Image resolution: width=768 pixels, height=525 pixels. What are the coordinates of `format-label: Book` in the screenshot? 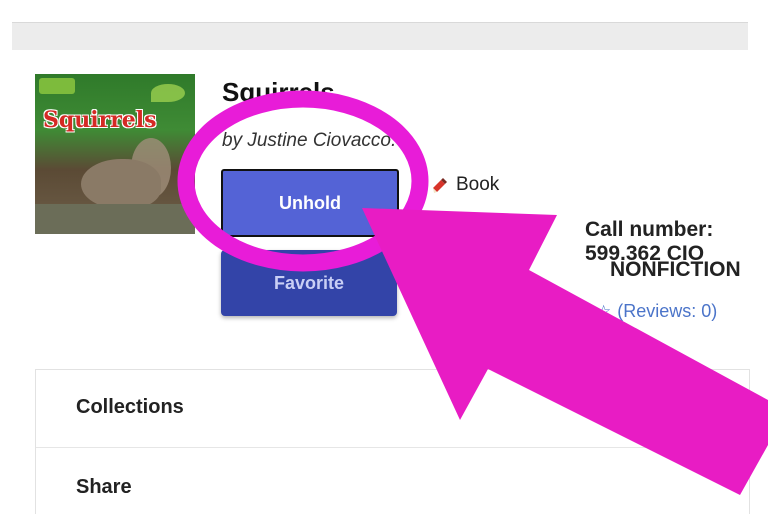 It's located at (478, 184).